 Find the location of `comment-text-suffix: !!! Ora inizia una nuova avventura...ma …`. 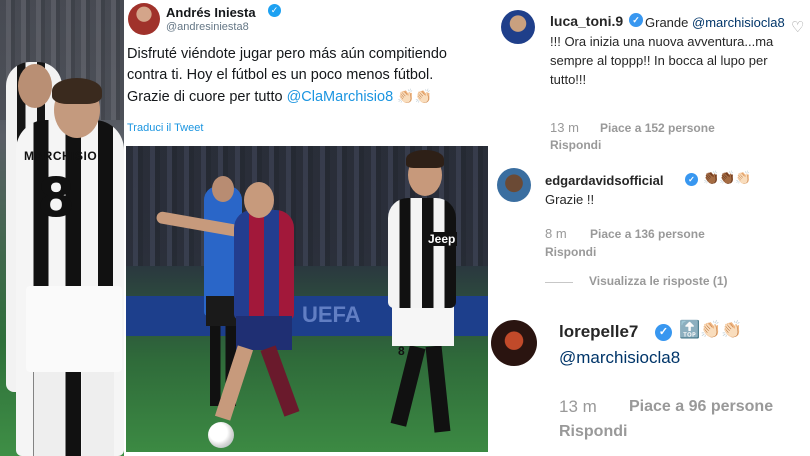

comment-text-suffix: !!! Ora inizia una nuova avventura...ma … is located at coordinates (662, 60).